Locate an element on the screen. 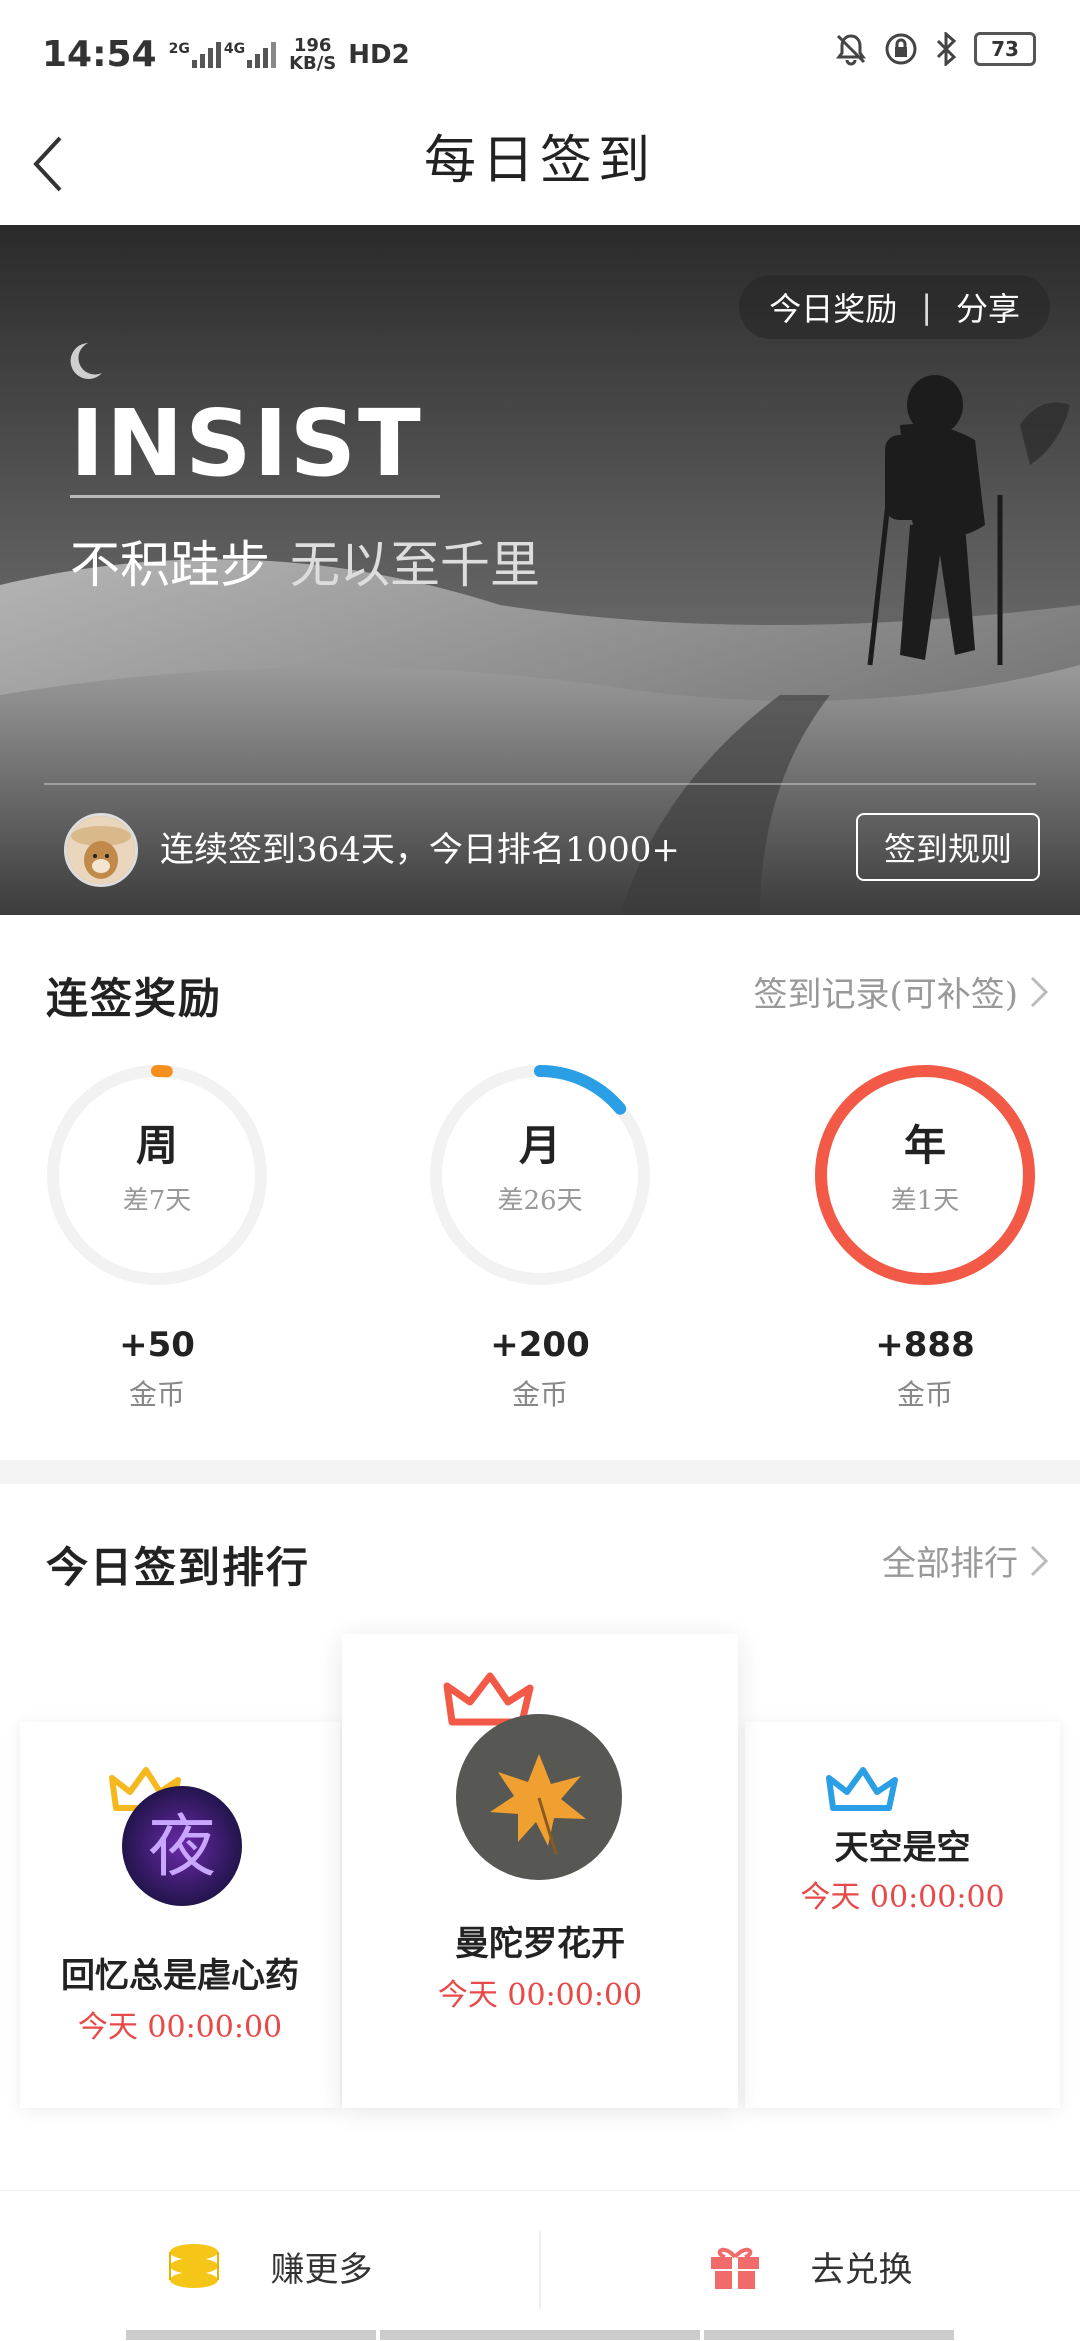  streak-week-ring: 周 差7天 is located at coordinates (157, 1175).